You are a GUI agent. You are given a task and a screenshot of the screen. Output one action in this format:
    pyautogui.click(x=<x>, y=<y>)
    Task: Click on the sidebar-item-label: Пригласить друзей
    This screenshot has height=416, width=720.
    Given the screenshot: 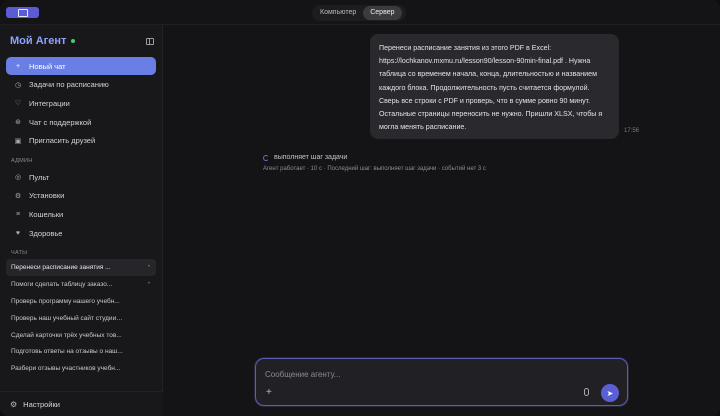 What is the action you would take?
    pyautogui.click(x=62, y=141)
    